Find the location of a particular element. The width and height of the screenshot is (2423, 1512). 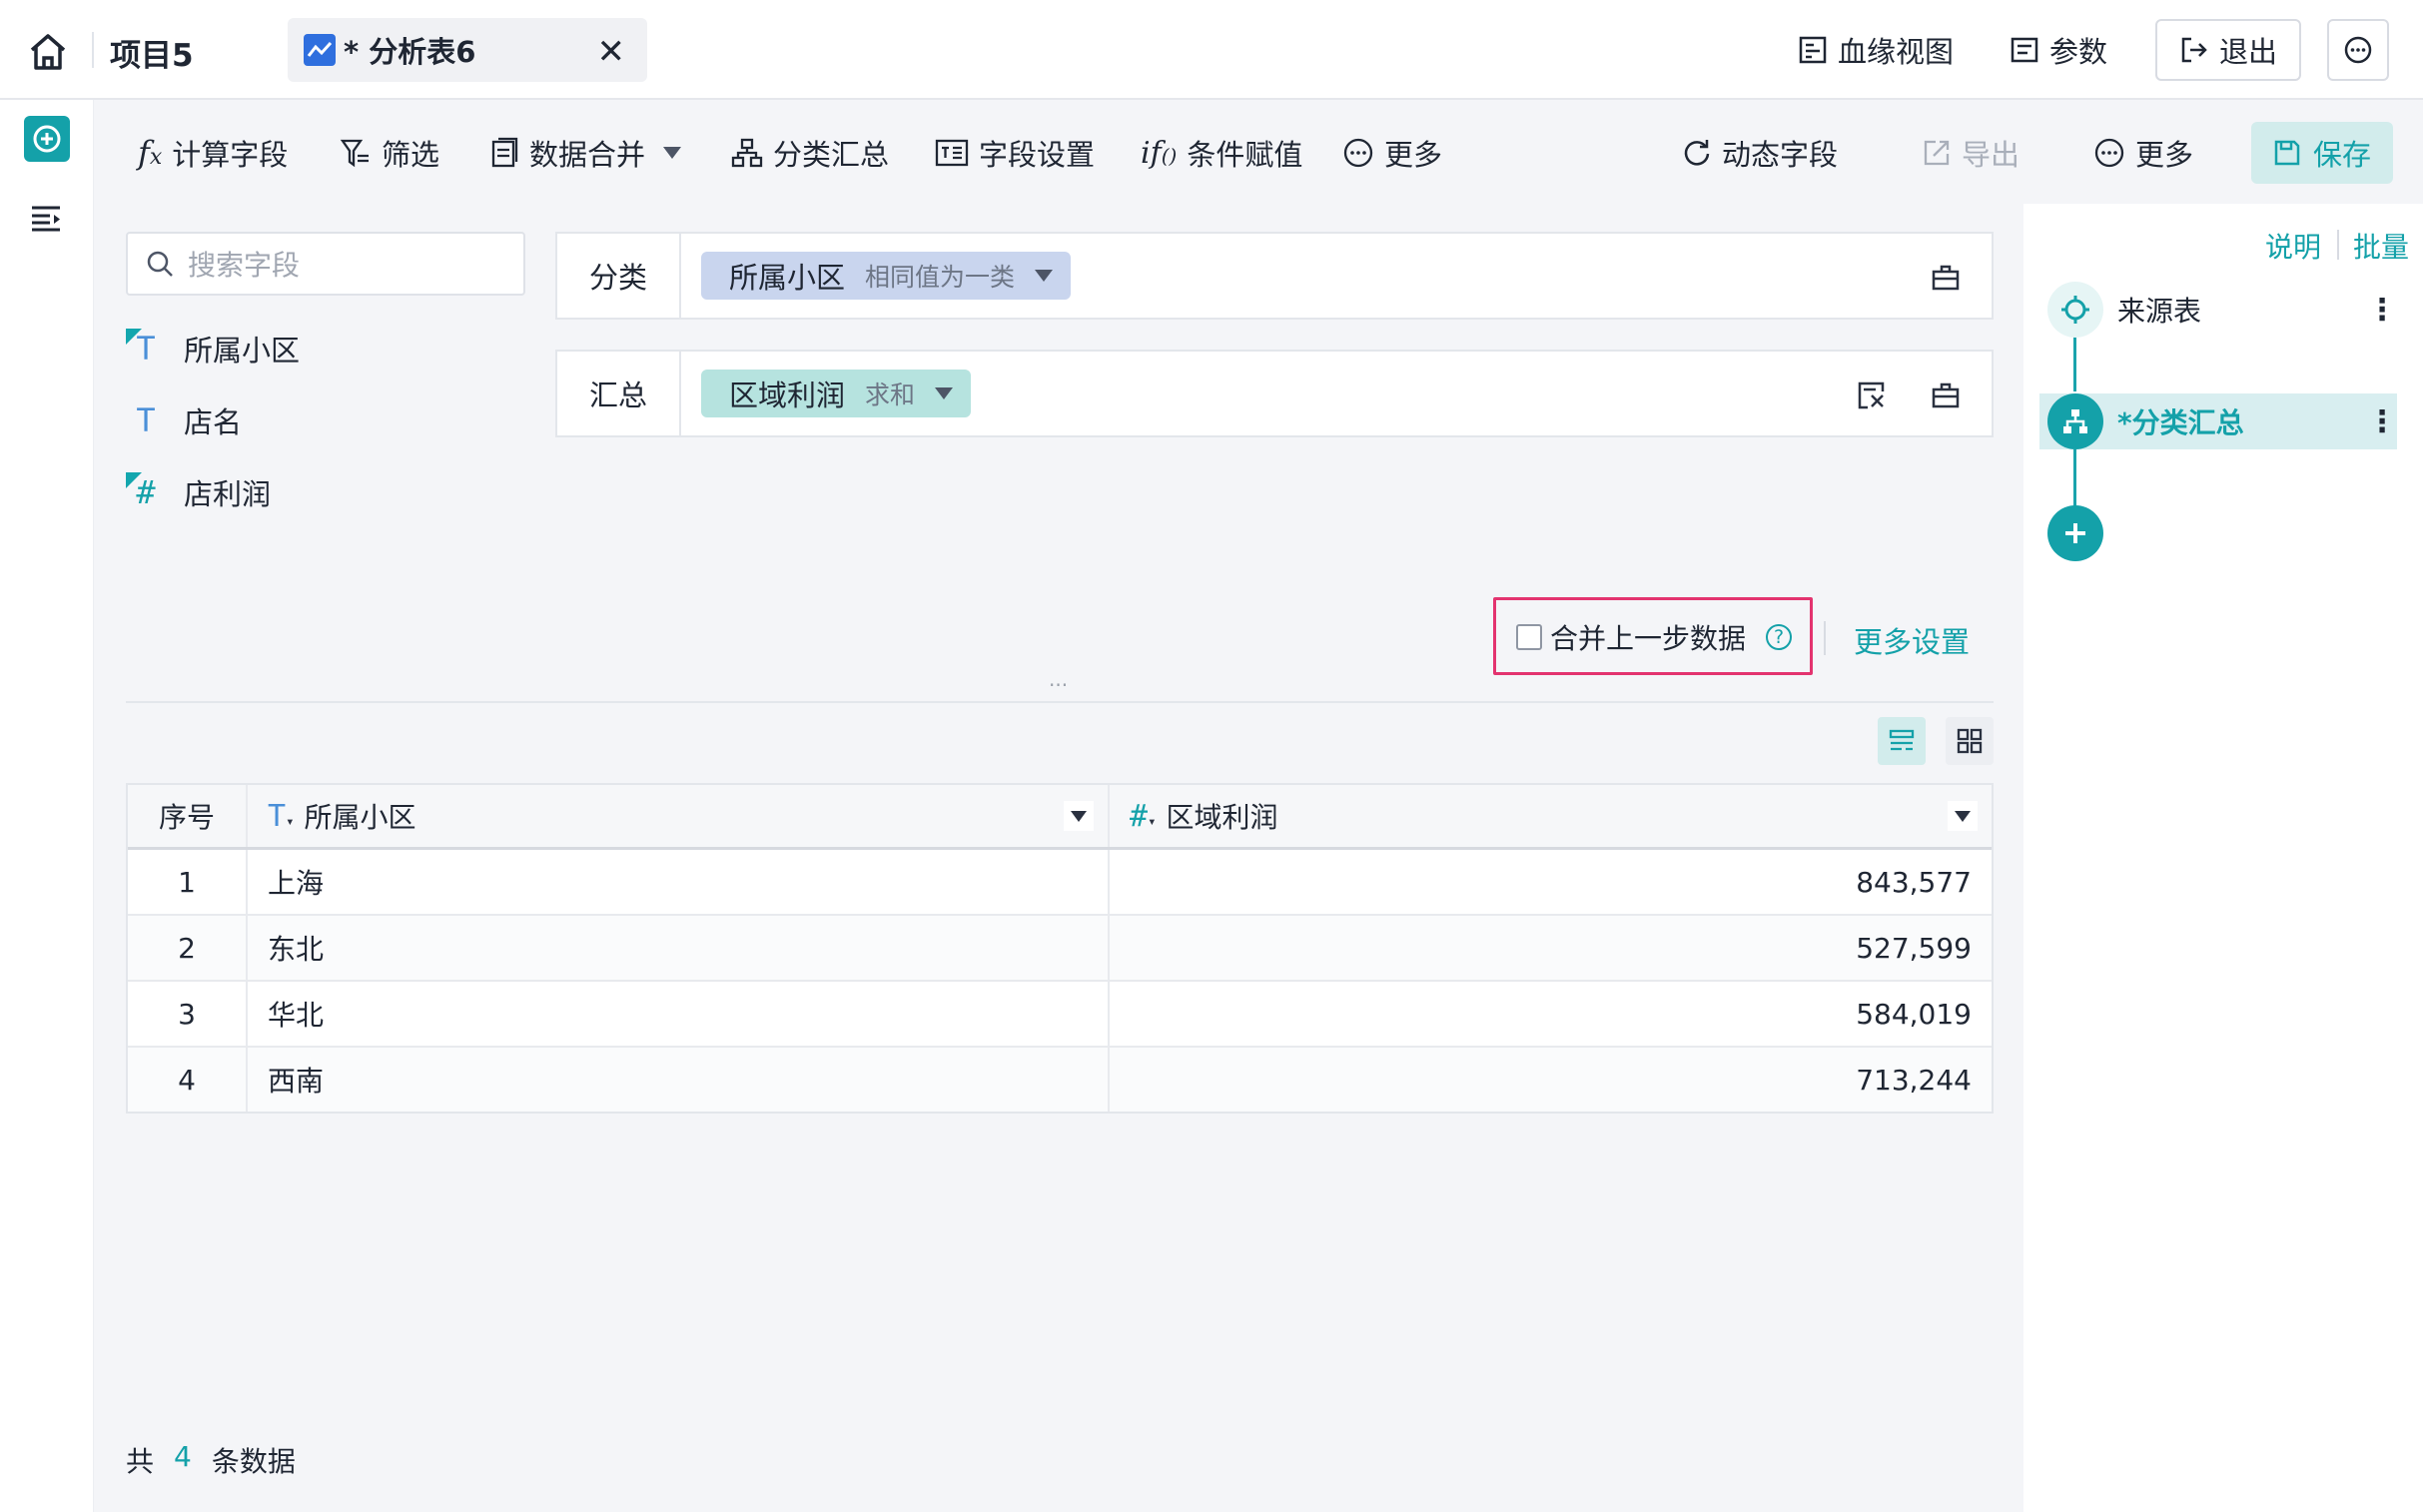

column-header-label: 区域利润 is located at coordinates (1222, 817).